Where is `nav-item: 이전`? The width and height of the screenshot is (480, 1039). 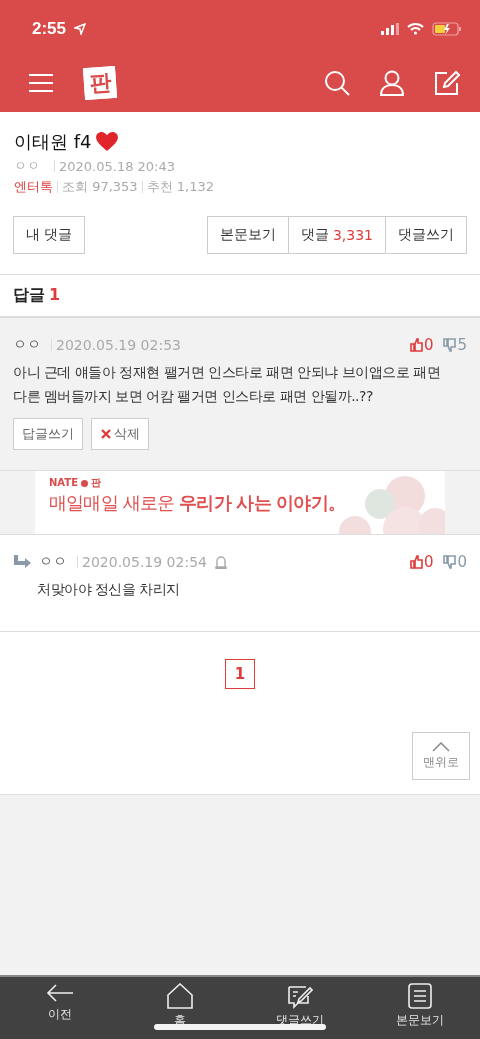
nav-item: 이전 is located at coordinates (60, 1008).